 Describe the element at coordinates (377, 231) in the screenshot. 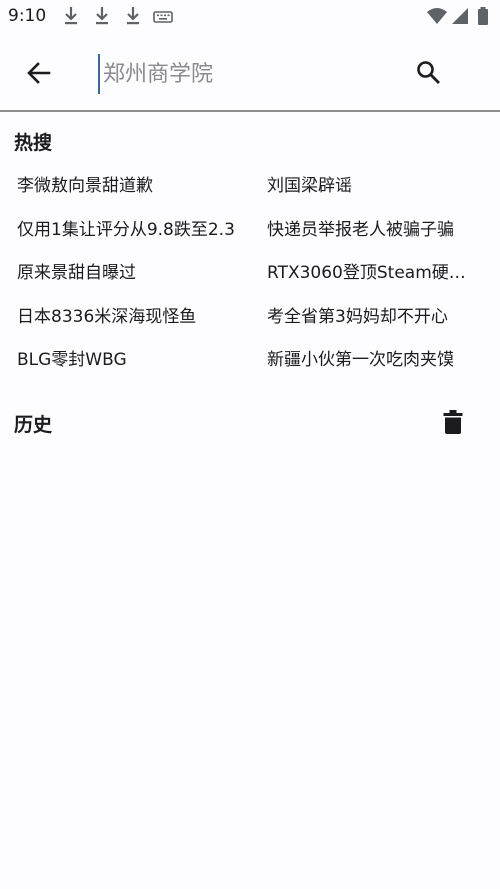

I see `hot-search-item: 快递员举报老人被骗子骗` at that location.